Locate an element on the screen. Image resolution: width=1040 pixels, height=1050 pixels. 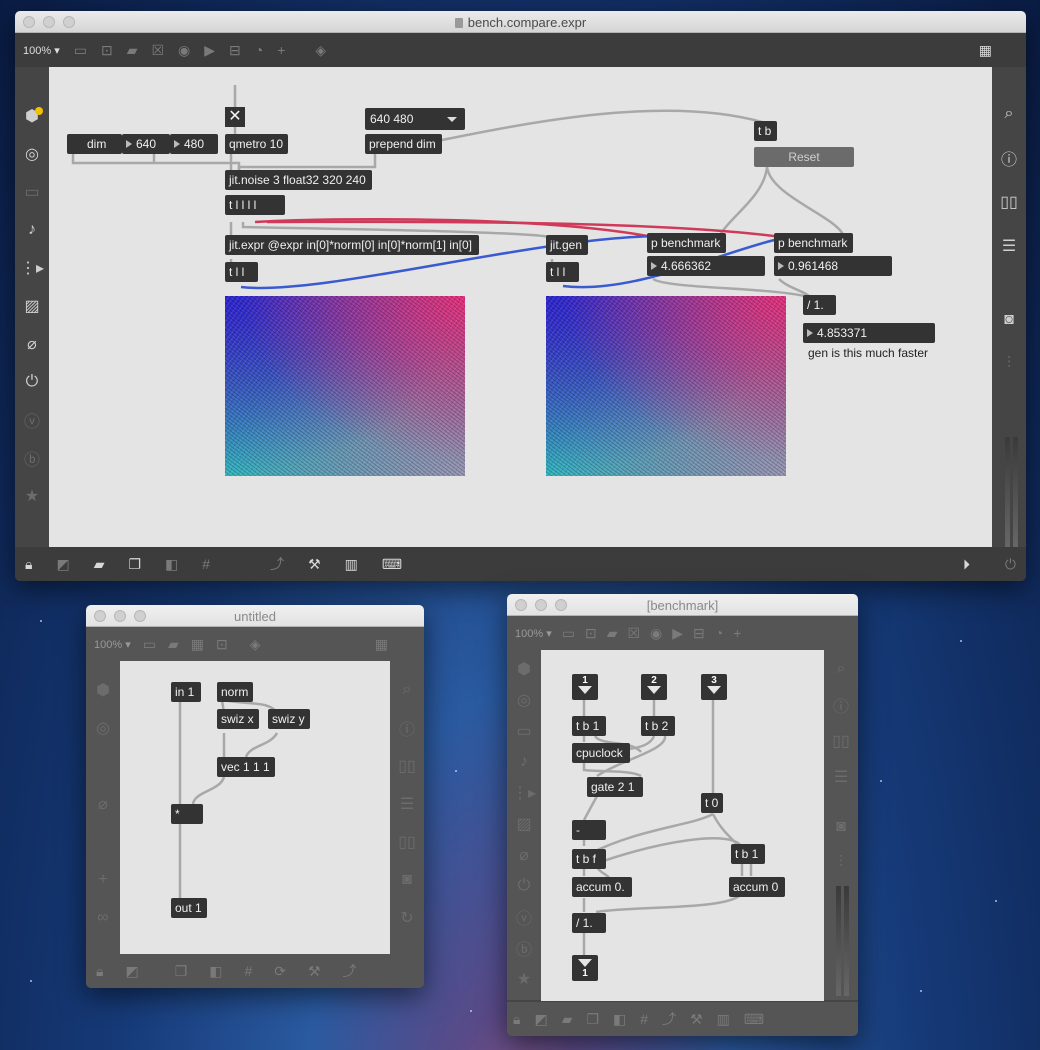
outlet-1: 1 is located at coordinates (585, 968).